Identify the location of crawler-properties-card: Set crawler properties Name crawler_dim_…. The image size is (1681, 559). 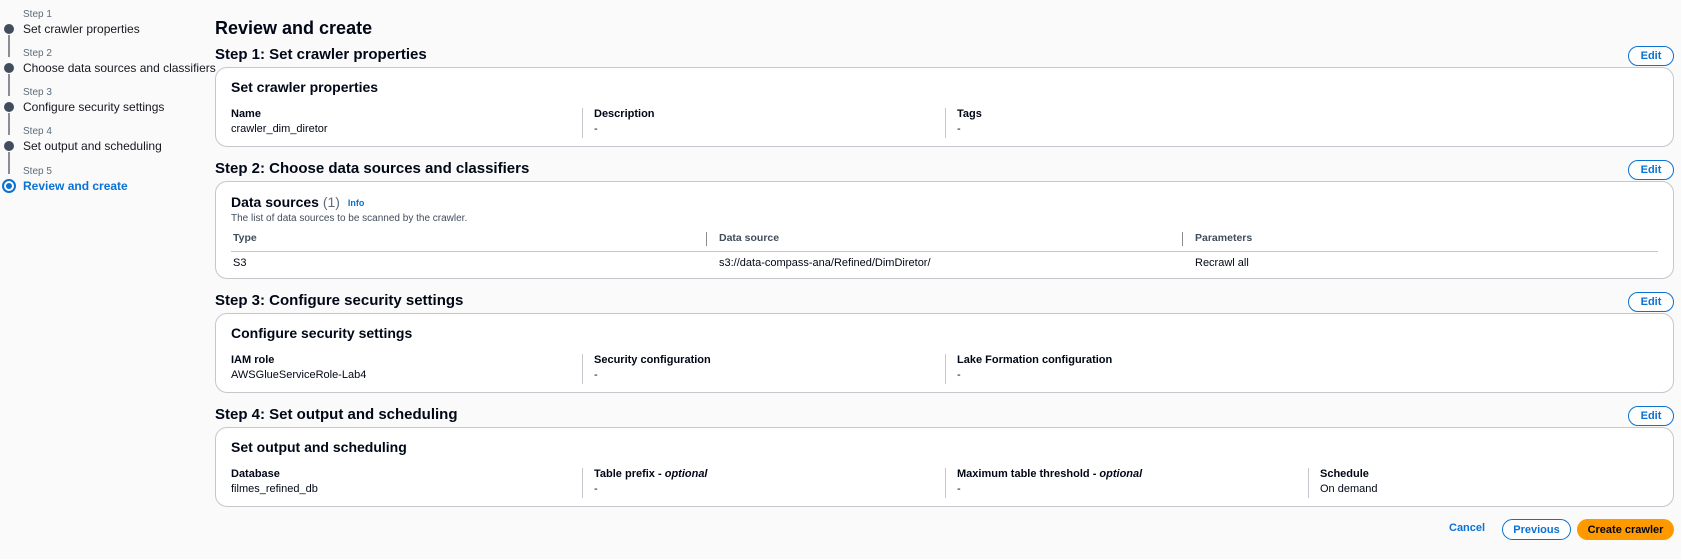
(944, 107).